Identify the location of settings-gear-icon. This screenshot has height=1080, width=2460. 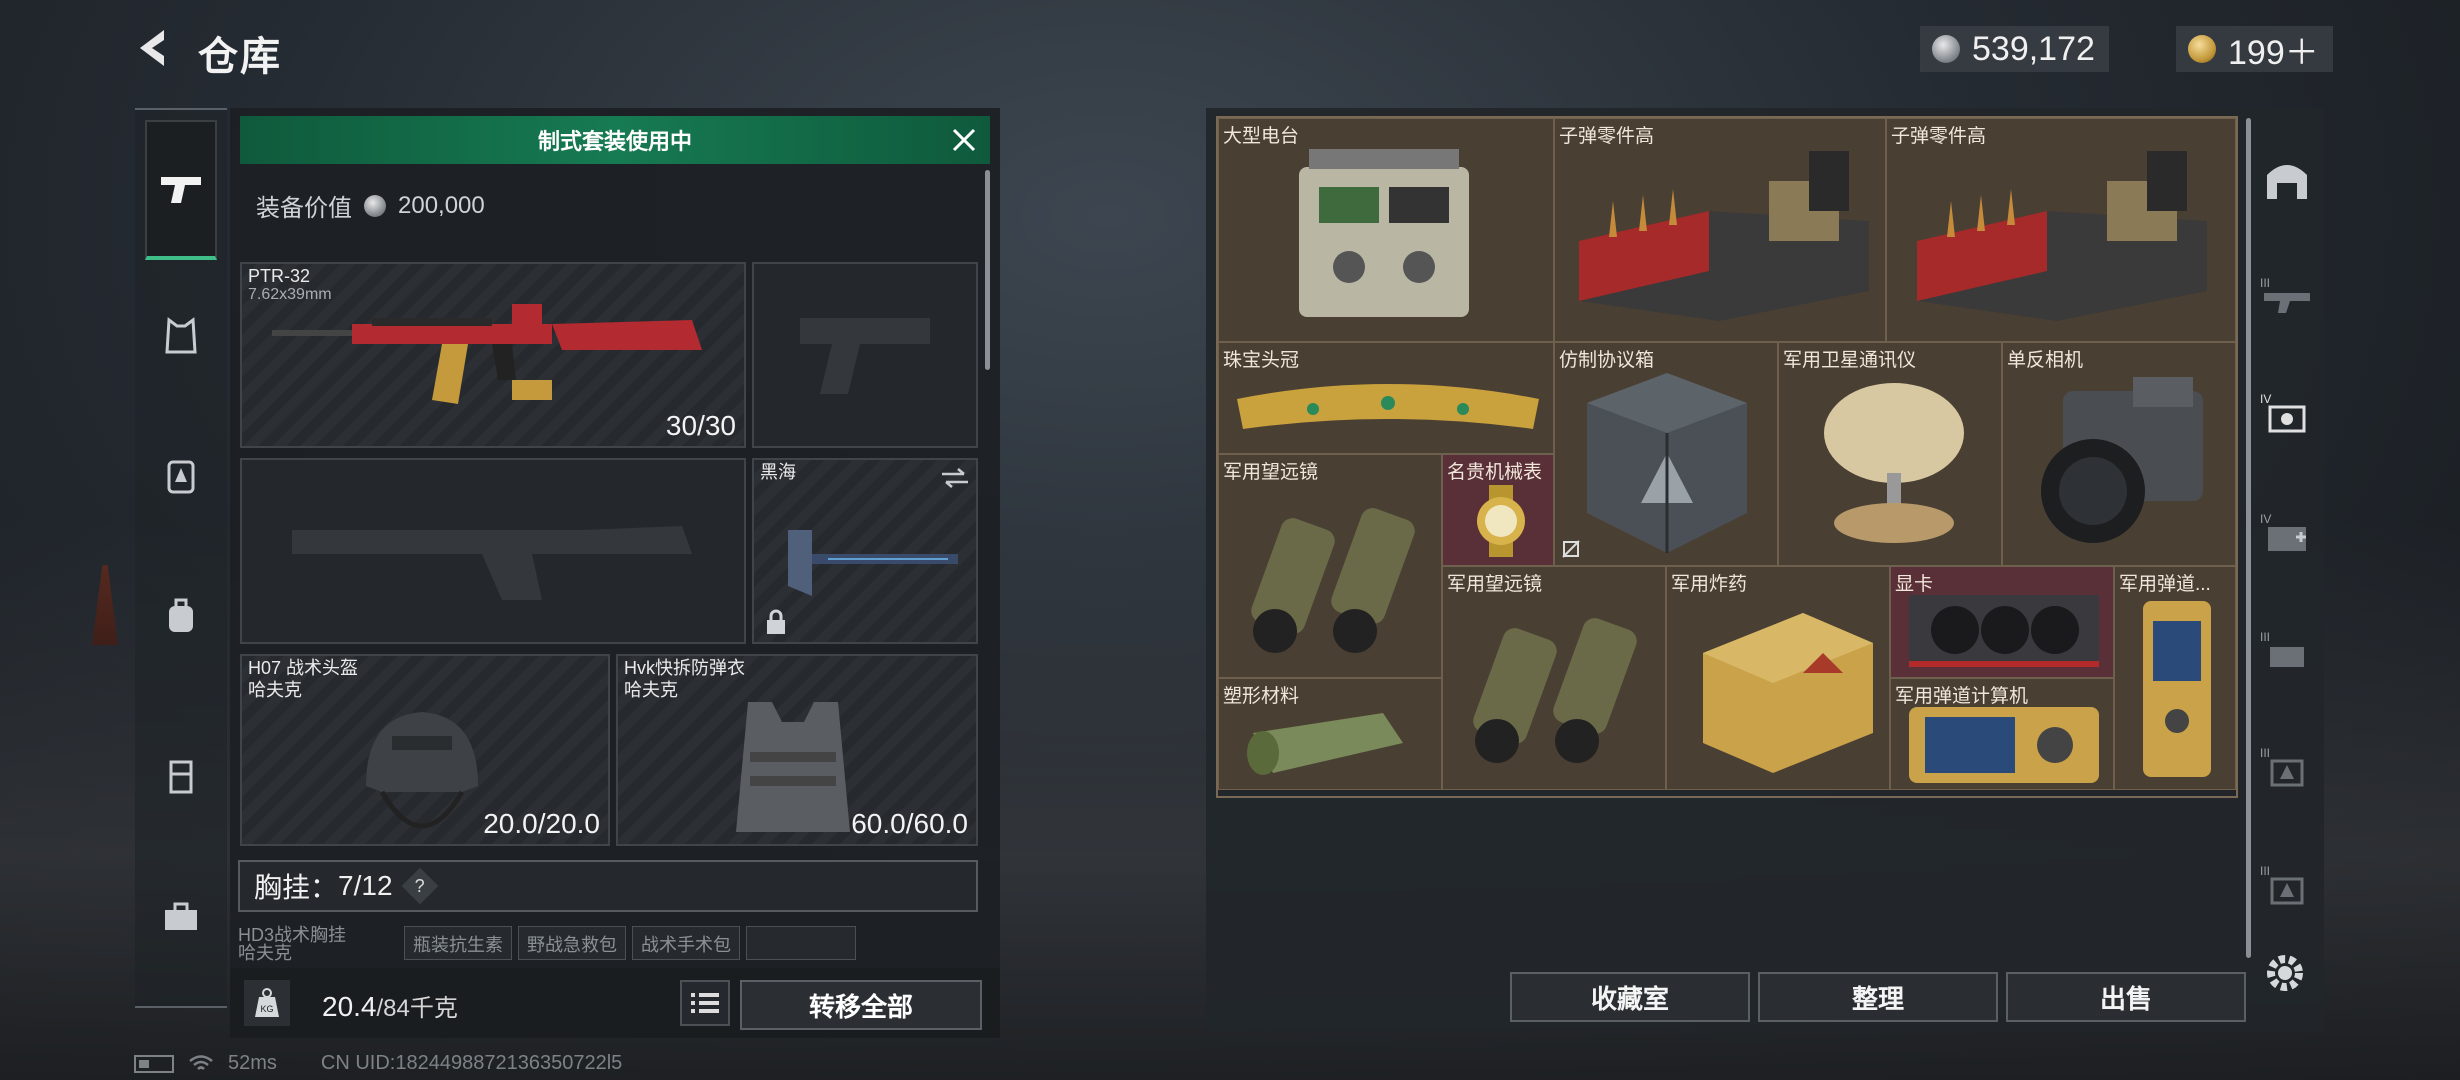
(2285, 973).